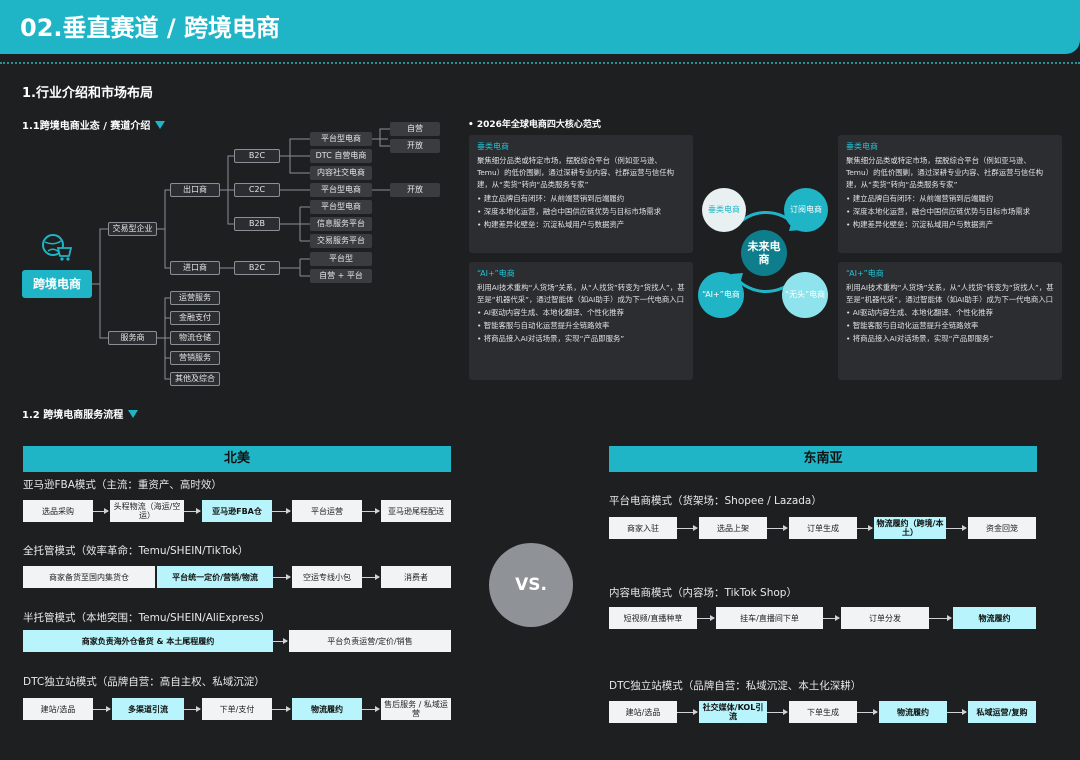  Describe the element at coordinates (257, 190) in the screenshot. I see `tree-node-c2c: C2C` at that location.